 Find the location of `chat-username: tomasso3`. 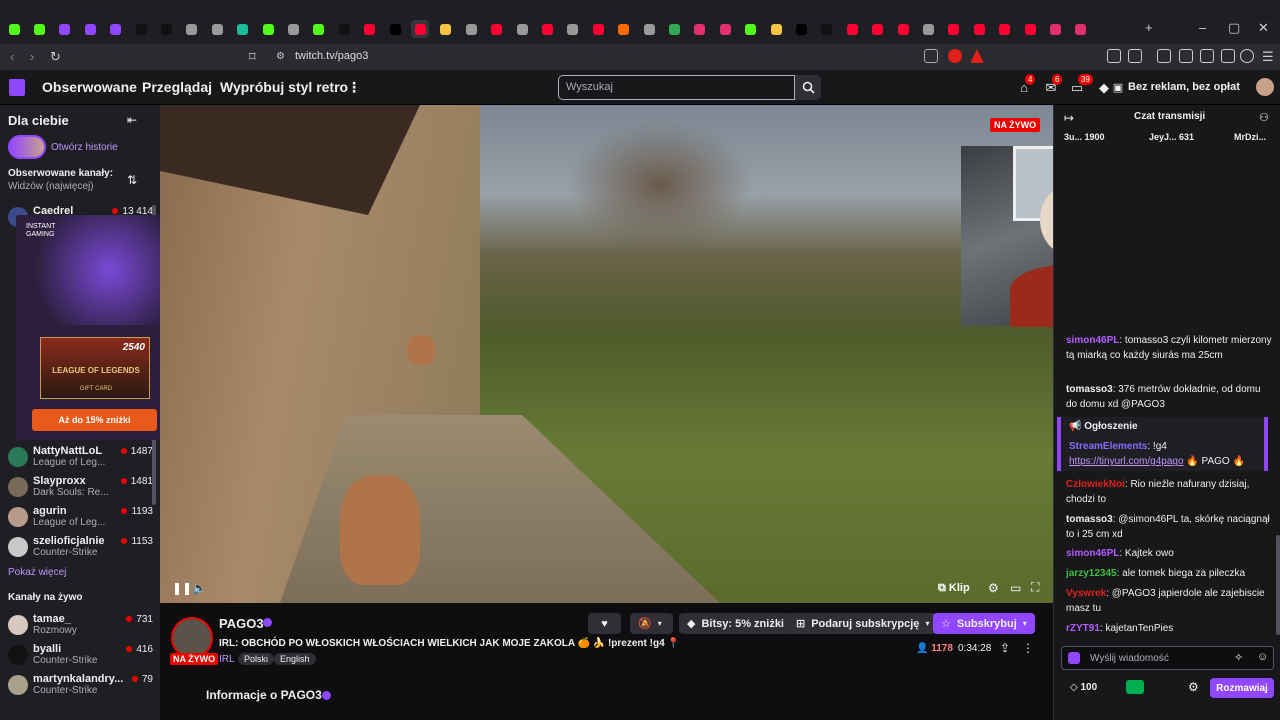

chat-username: tomasso3 is located at coordinates (1089, 389).